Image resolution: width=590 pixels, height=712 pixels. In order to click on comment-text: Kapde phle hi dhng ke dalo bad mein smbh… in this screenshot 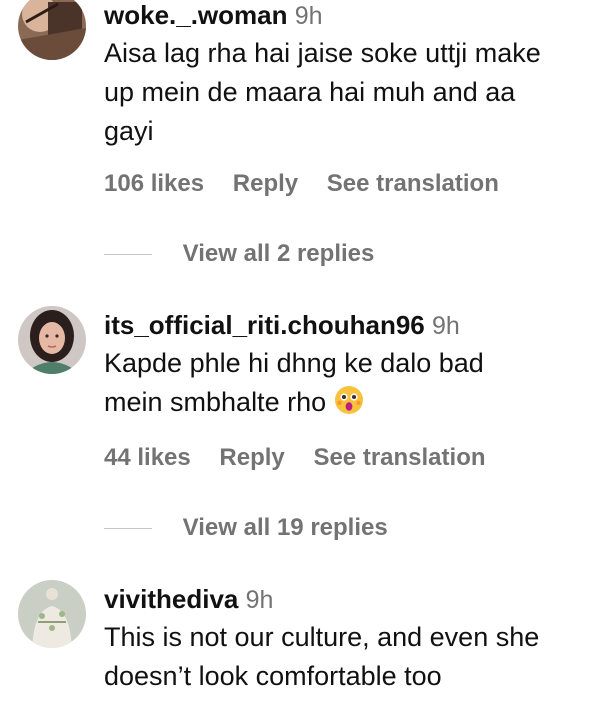, I will do `click(324, 385)`.